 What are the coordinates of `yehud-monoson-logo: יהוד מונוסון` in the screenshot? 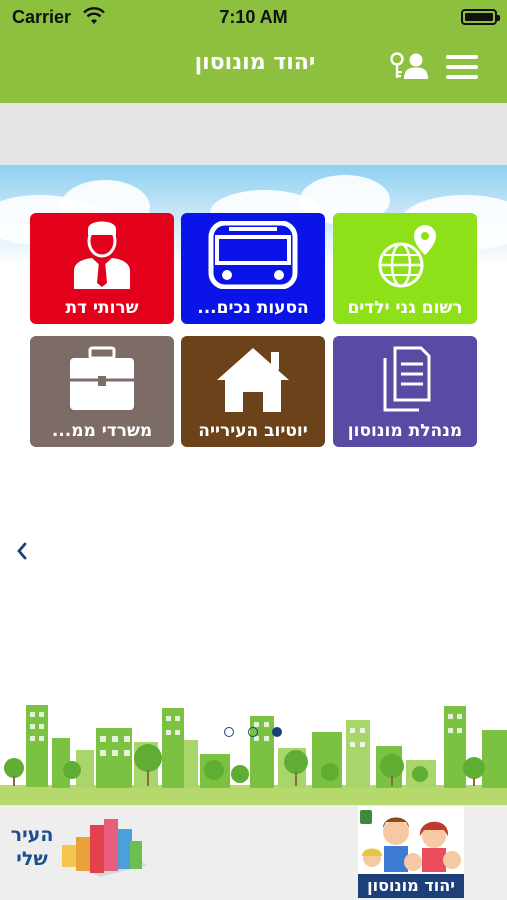 It's located at (411, 852).